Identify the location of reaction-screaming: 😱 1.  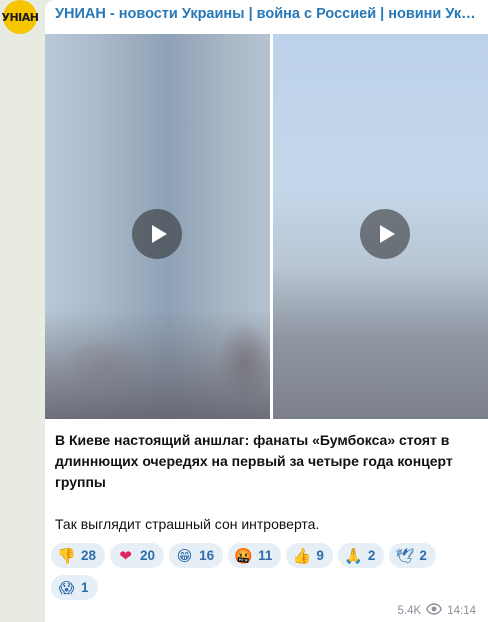
(74, 587).